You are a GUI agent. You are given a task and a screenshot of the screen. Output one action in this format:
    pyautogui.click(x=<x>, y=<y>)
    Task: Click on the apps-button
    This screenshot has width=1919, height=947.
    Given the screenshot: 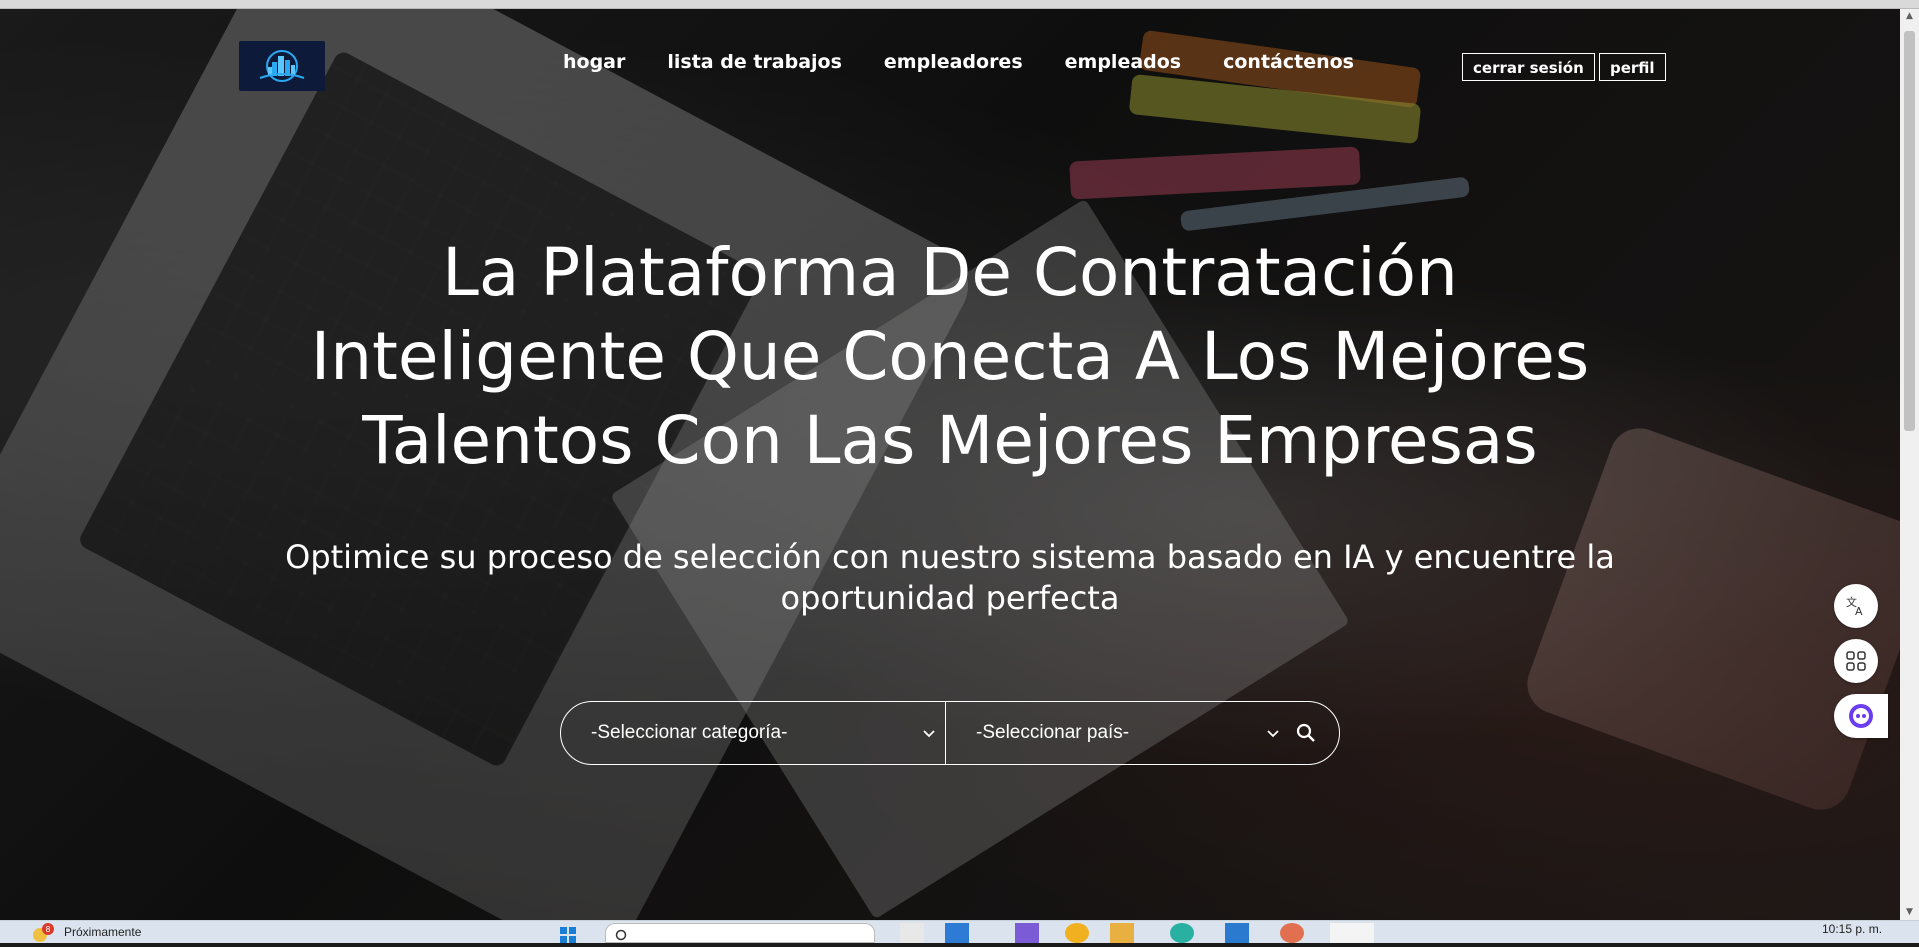 What is the action you would take?
    pyautogui.click(x=1856, y=661)
    